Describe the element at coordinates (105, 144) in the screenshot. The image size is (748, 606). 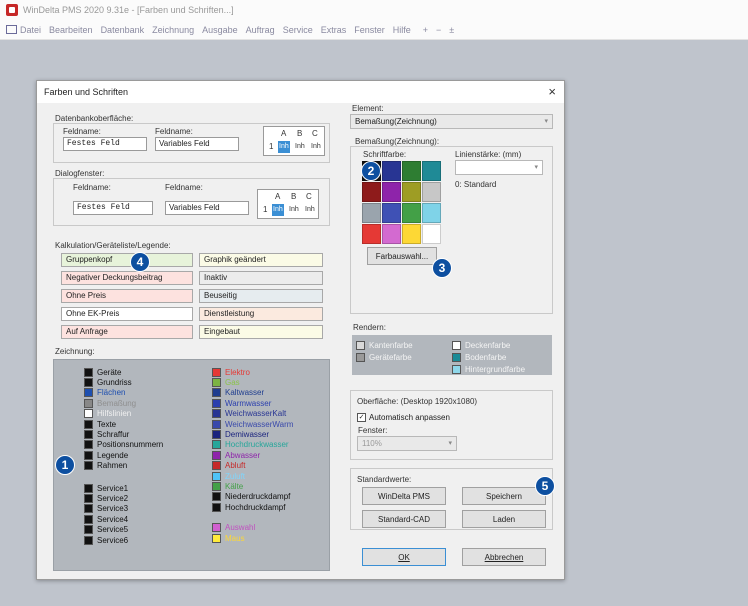
I see `db-fixed-field: Festes Feld` at that location.